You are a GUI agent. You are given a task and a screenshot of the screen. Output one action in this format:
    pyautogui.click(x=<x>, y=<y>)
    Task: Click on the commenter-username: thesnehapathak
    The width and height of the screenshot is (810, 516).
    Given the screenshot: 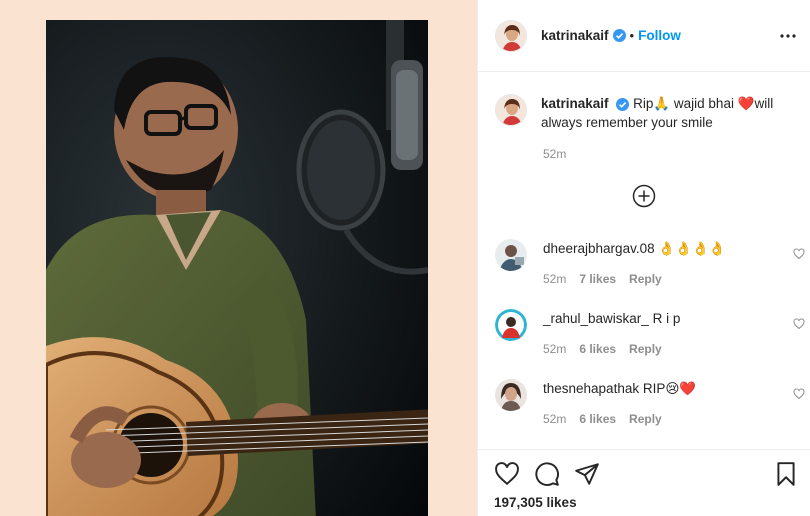 What is the action you would take?
    pyautogui.click(x=591, y=388)
    